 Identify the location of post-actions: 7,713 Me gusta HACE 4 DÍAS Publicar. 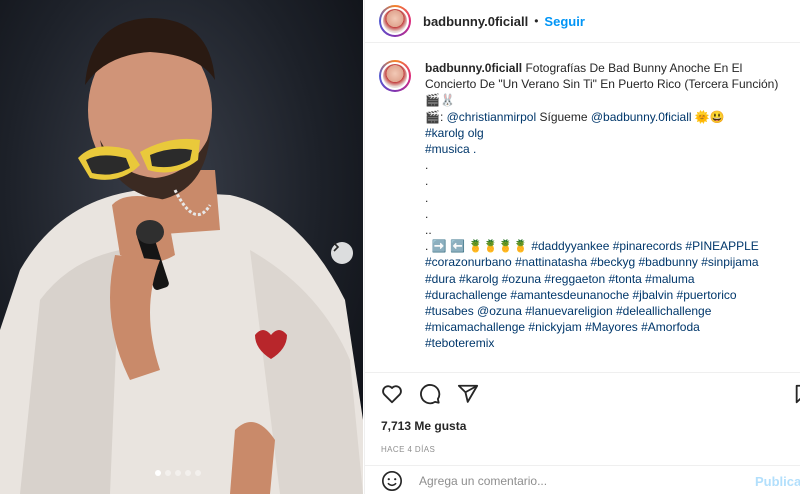
(582, 433).